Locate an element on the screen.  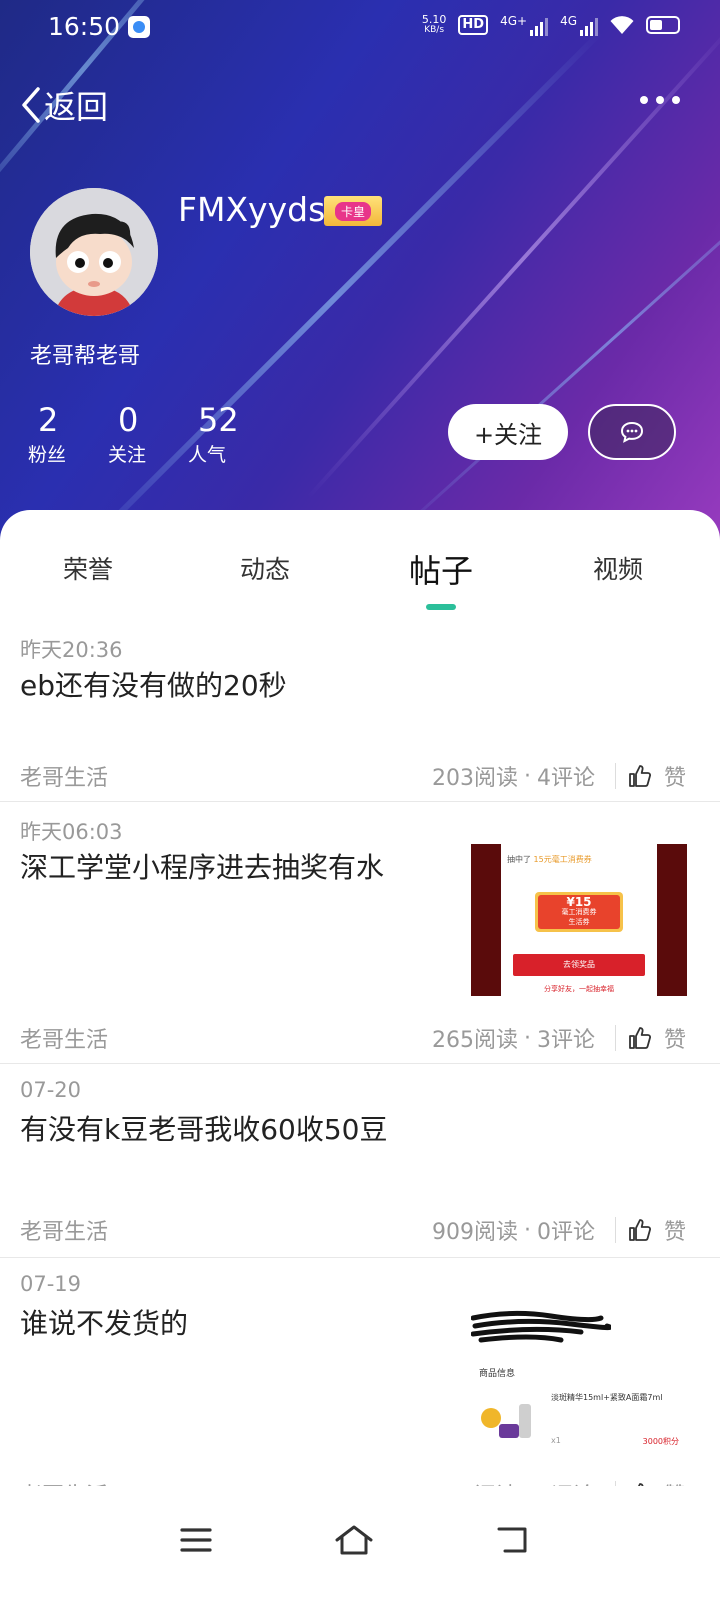
tab-videos: 视频 is located at coordinates (618, 568).